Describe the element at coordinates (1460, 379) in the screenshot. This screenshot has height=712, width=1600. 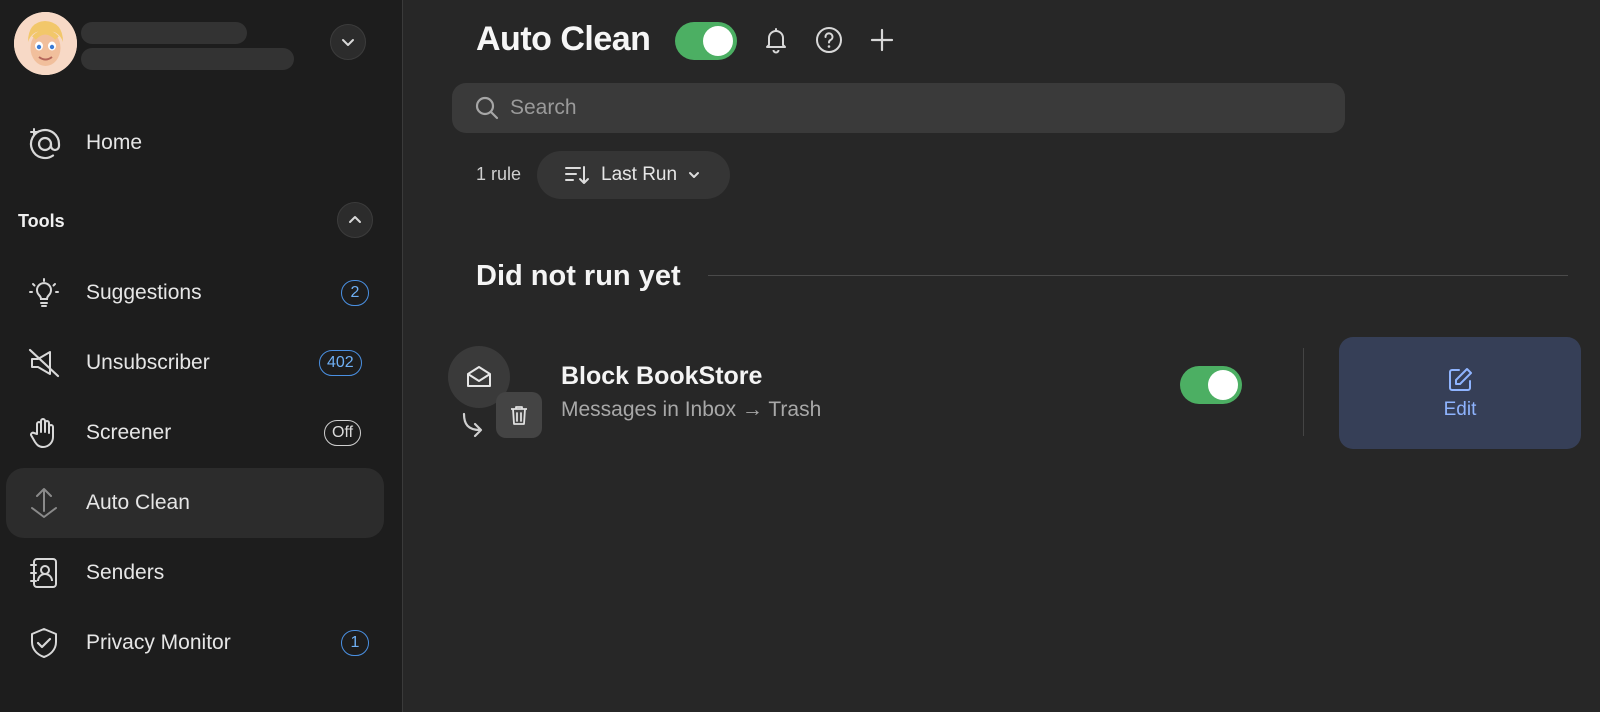
I see `edit-icon` at that location.